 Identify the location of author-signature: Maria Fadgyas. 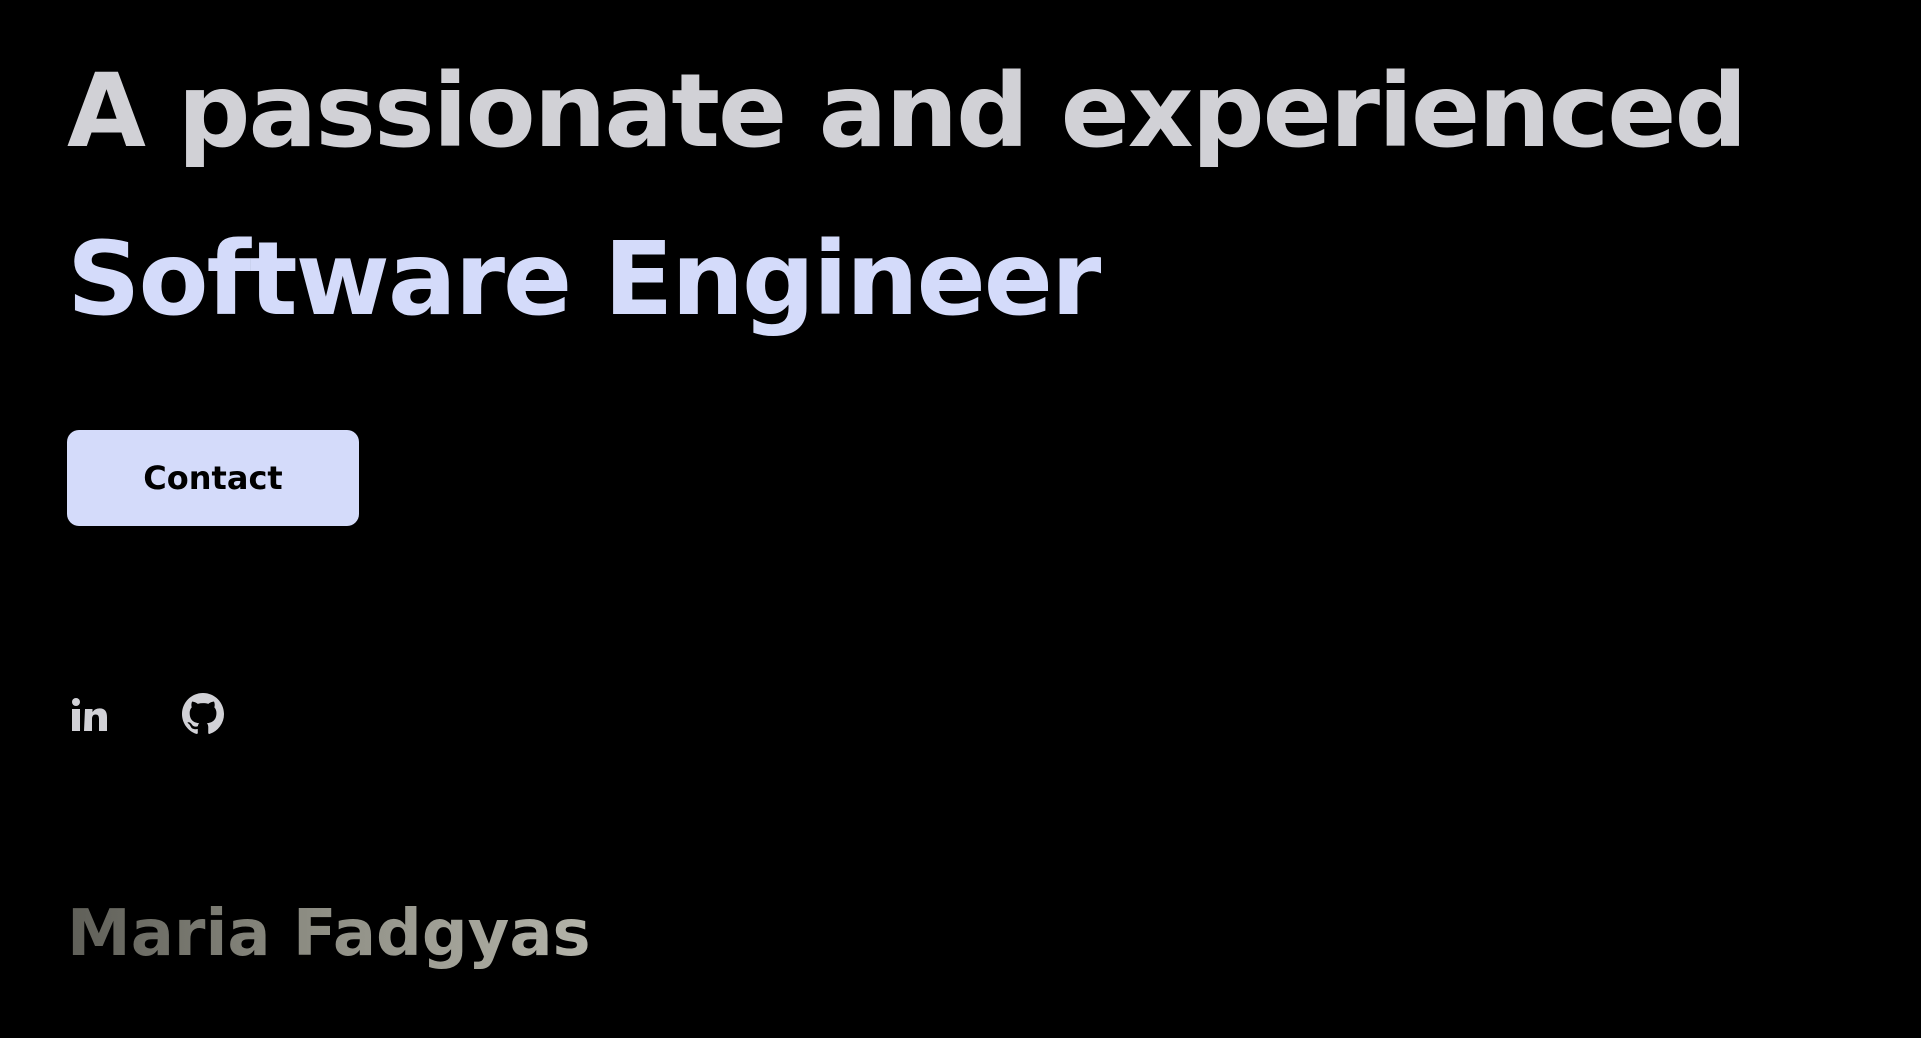
(329, 934).